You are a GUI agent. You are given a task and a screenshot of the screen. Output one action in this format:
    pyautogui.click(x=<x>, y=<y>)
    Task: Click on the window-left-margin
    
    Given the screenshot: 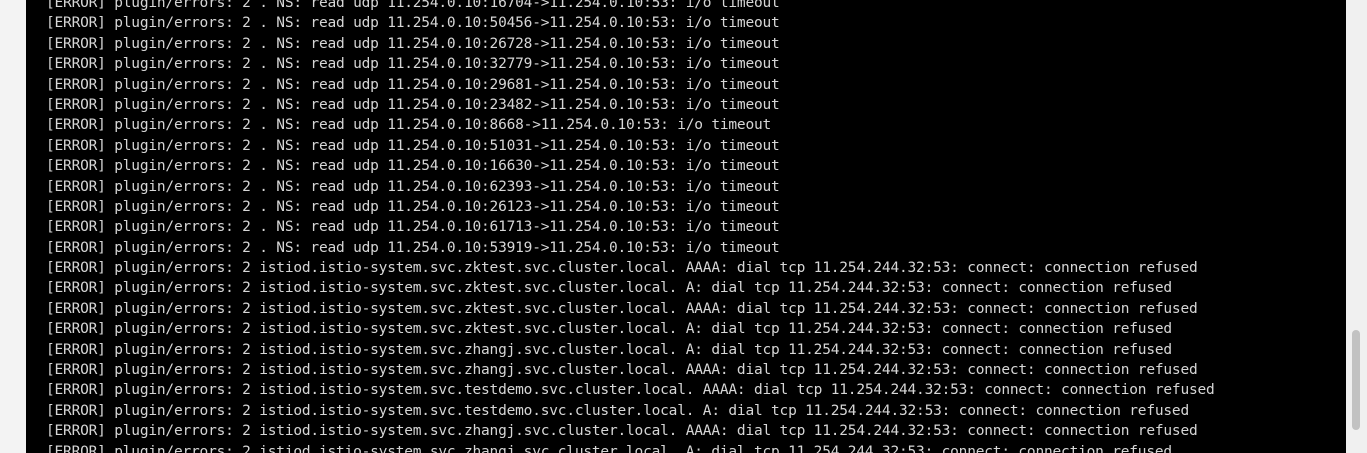 What is the action you would take?
    pyautogui.click(x=13, y=226)
    